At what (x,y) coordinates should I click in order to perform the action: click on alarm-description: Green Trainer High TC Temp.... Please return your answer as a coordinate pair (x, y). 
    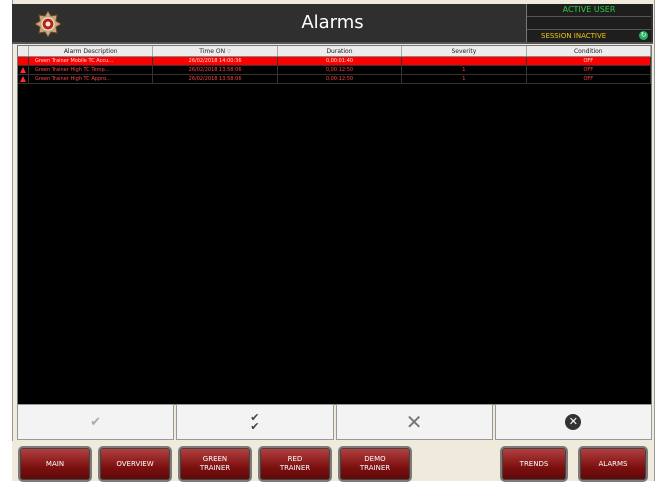
    Looking at the image, I should click on (91, 70).